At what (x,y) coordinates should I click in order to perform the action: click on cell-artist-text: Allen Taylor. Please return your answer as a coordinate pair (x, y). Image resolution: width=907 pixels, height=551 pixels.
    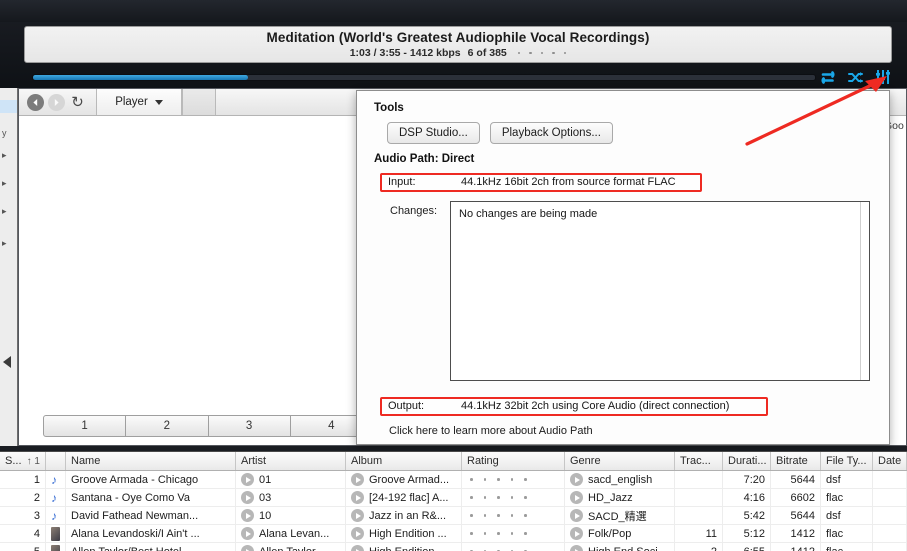
    Looking at the image, I should click on (287, 548).